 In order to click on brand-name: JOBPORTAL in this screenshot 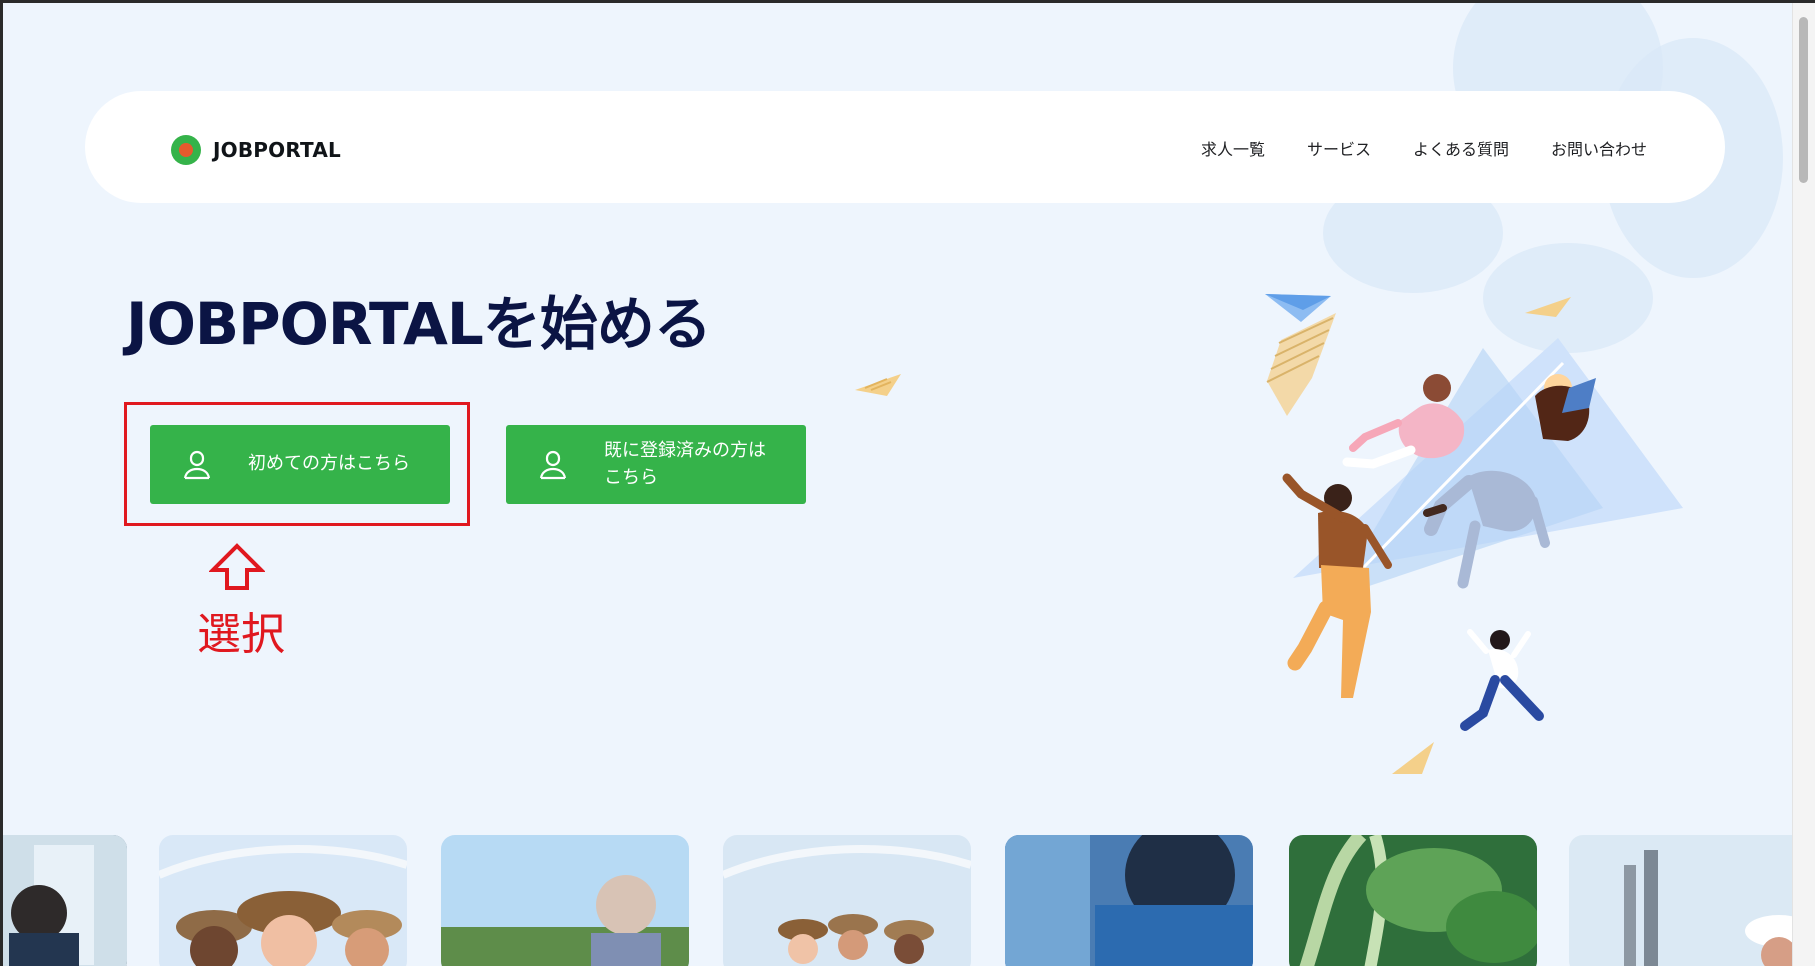, I will do `click(277, 150)`.